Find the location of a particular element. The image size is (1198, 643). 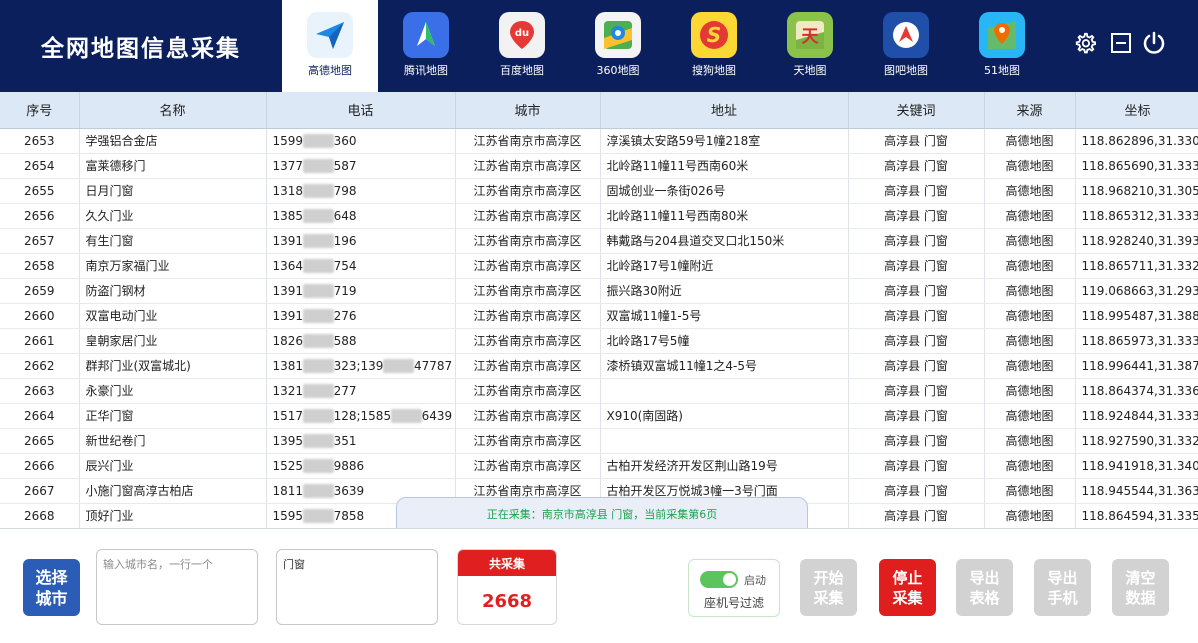

app-title: 全网地图信息采集 is located at coordinates (141, 49).